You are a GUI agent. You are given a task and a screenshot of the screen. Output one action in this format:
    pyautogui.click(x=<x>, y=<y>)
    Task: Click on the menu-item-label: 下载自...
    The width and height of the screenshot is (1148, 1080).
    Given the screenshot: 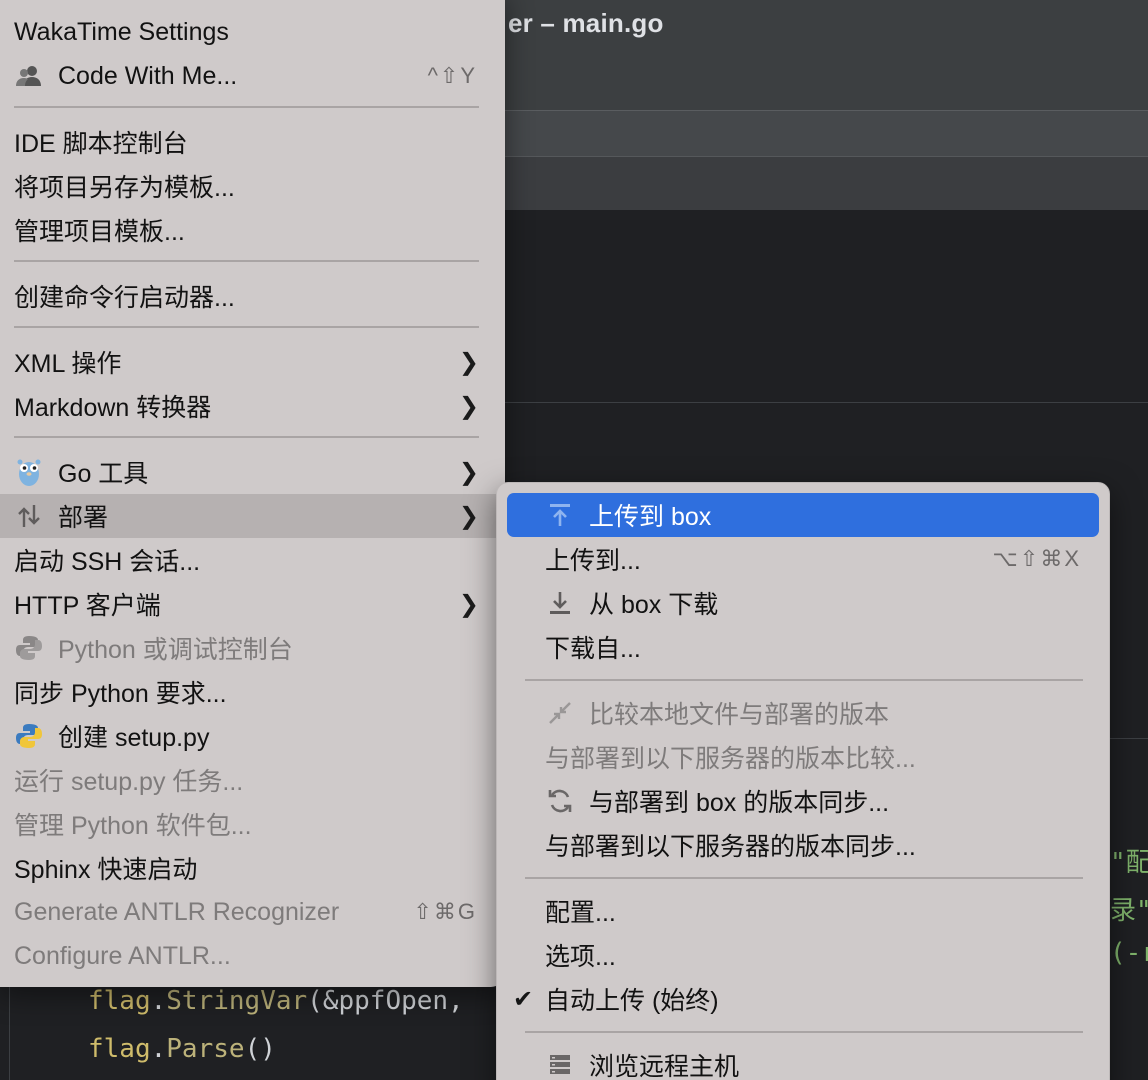 What is the action you would take?
    pyautogui.click(x=593, y=649)
    